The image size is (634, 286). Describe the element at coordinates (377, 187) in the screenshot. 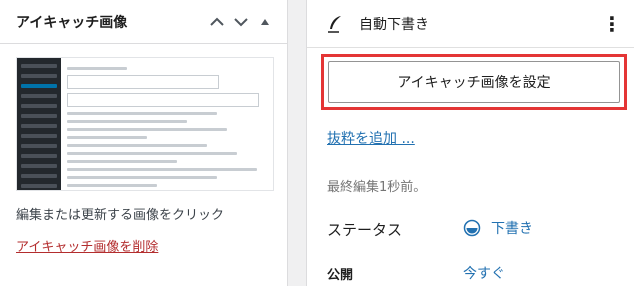

I see `last-edited-text: 最終編集1秒前。` at that location.